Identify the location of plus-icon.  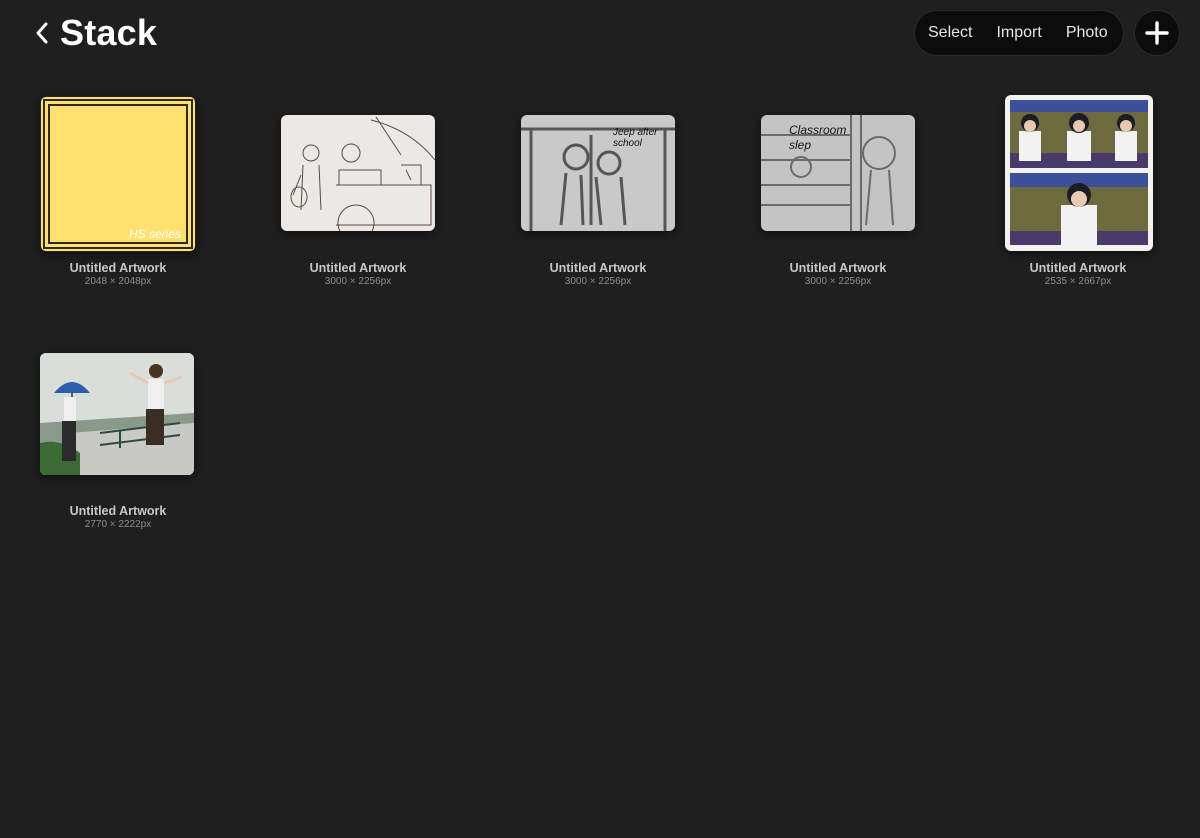
(1157, 33).